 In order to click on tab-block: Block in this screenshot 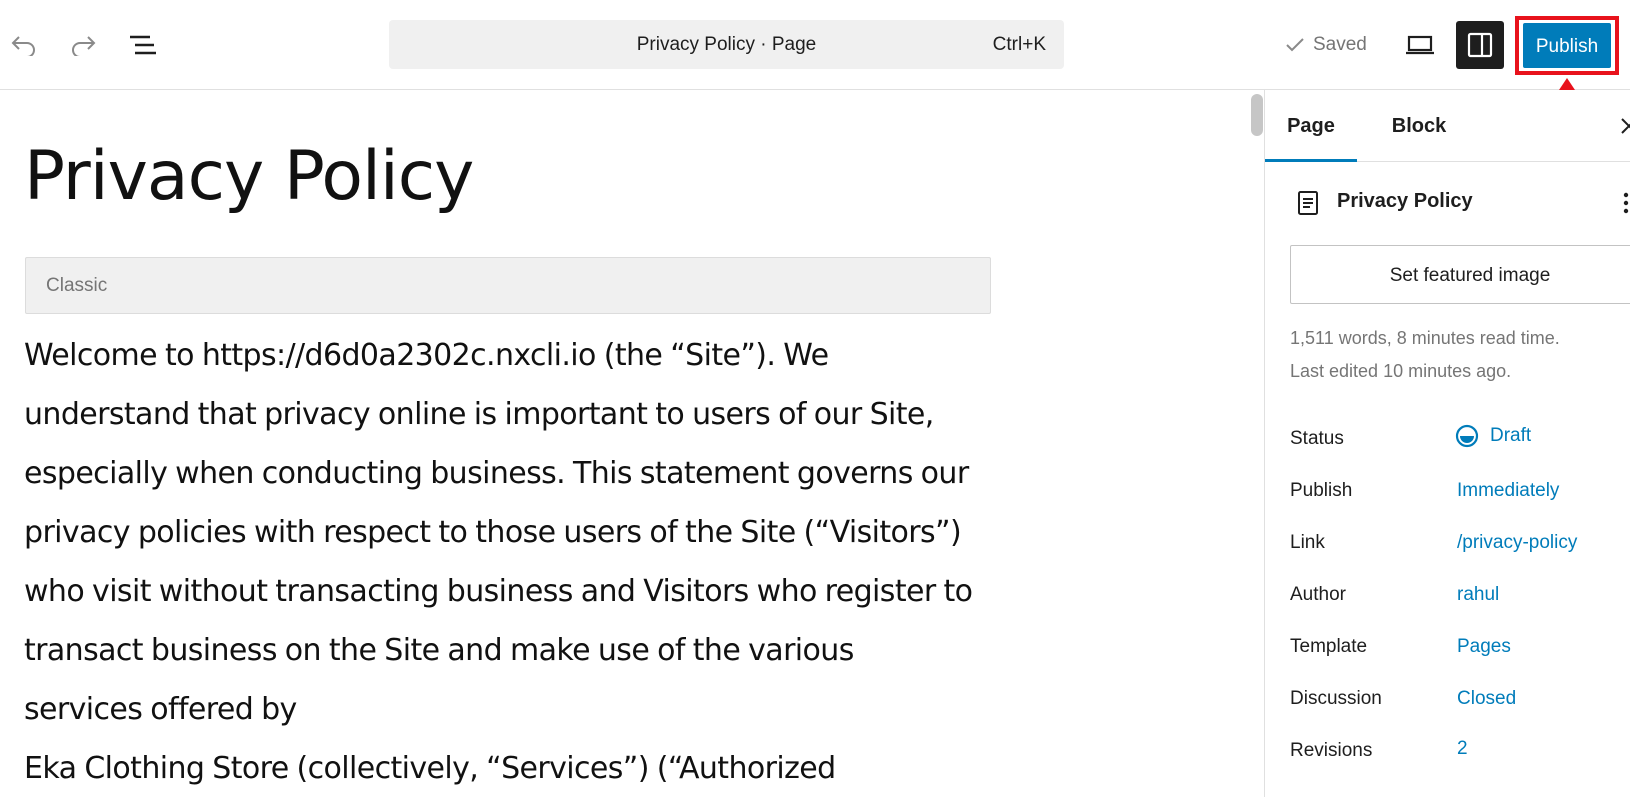, I will do `click(1419, 126)`.